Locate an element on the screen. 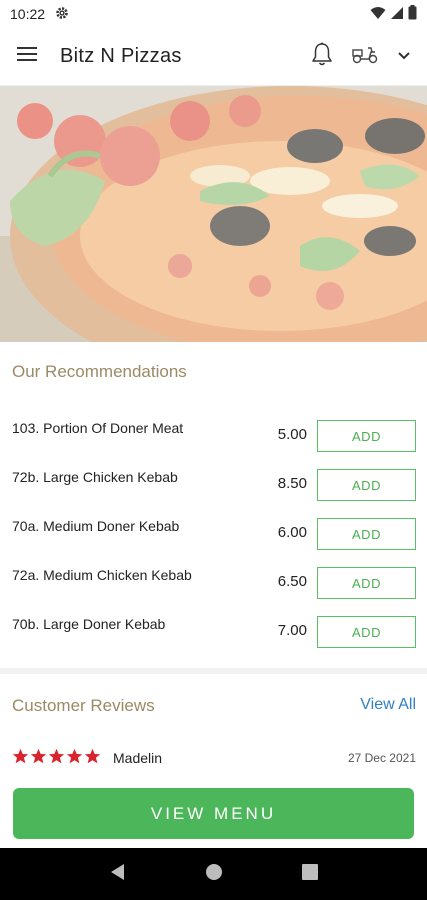  back-icon is located at coordinates (118, 874).